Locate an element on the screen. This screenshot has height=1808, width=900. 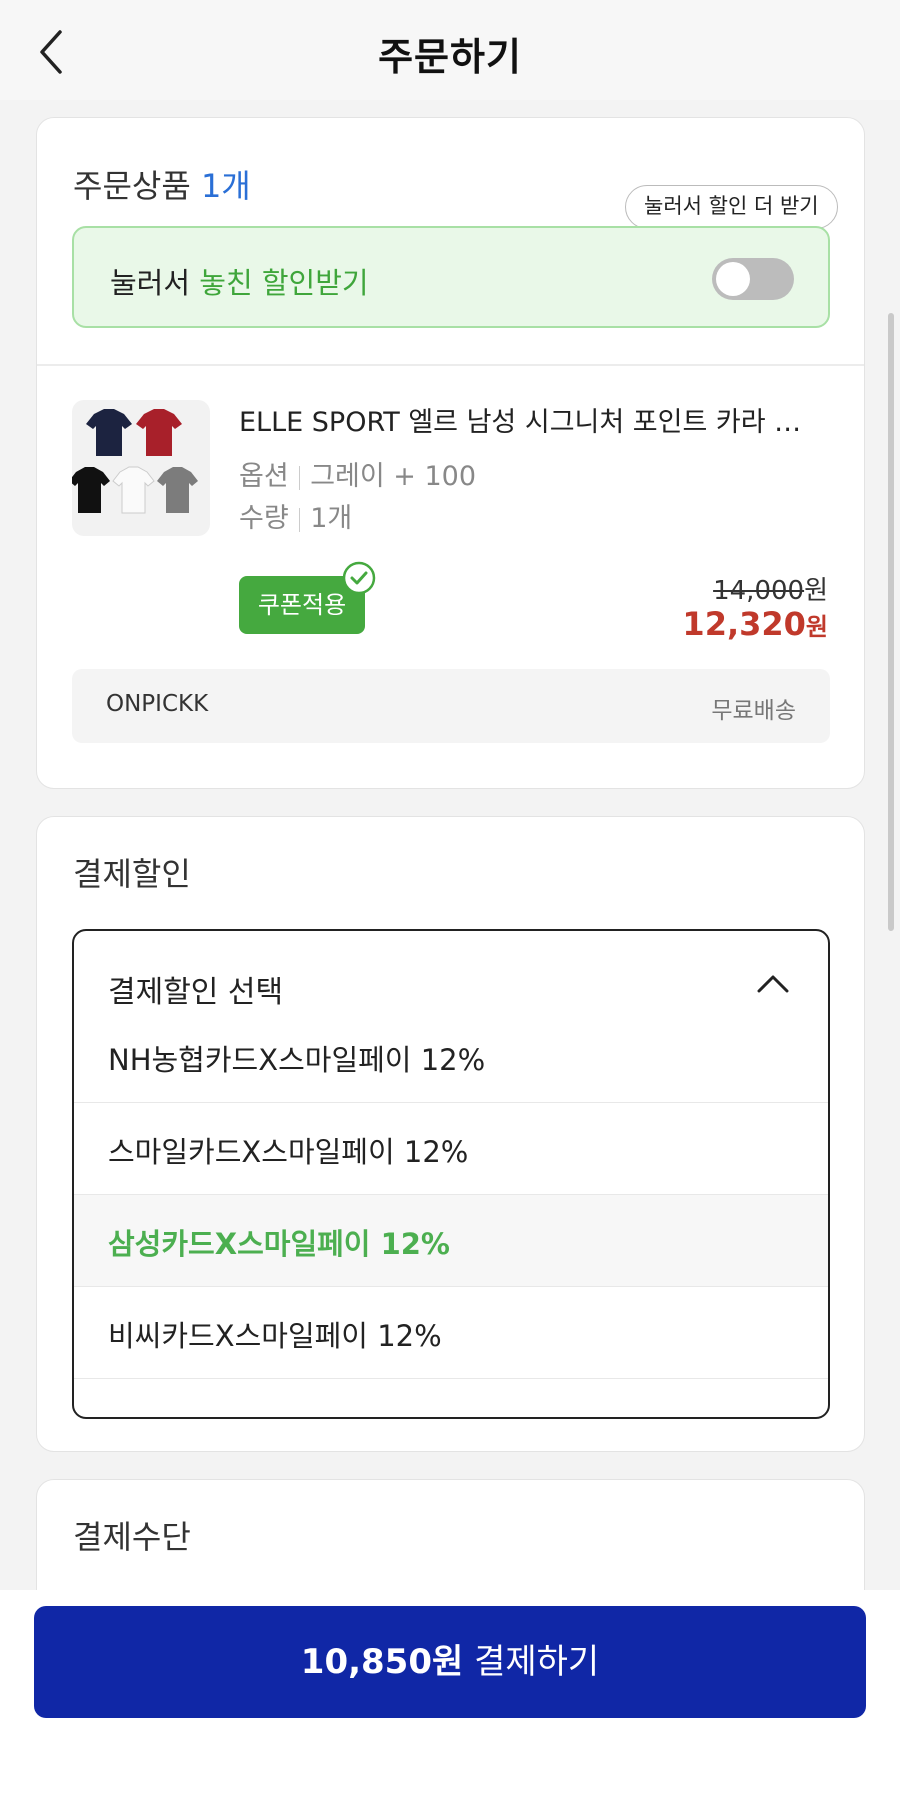
option-value: 그레이 + 100 is located at coordinates (393, 476).